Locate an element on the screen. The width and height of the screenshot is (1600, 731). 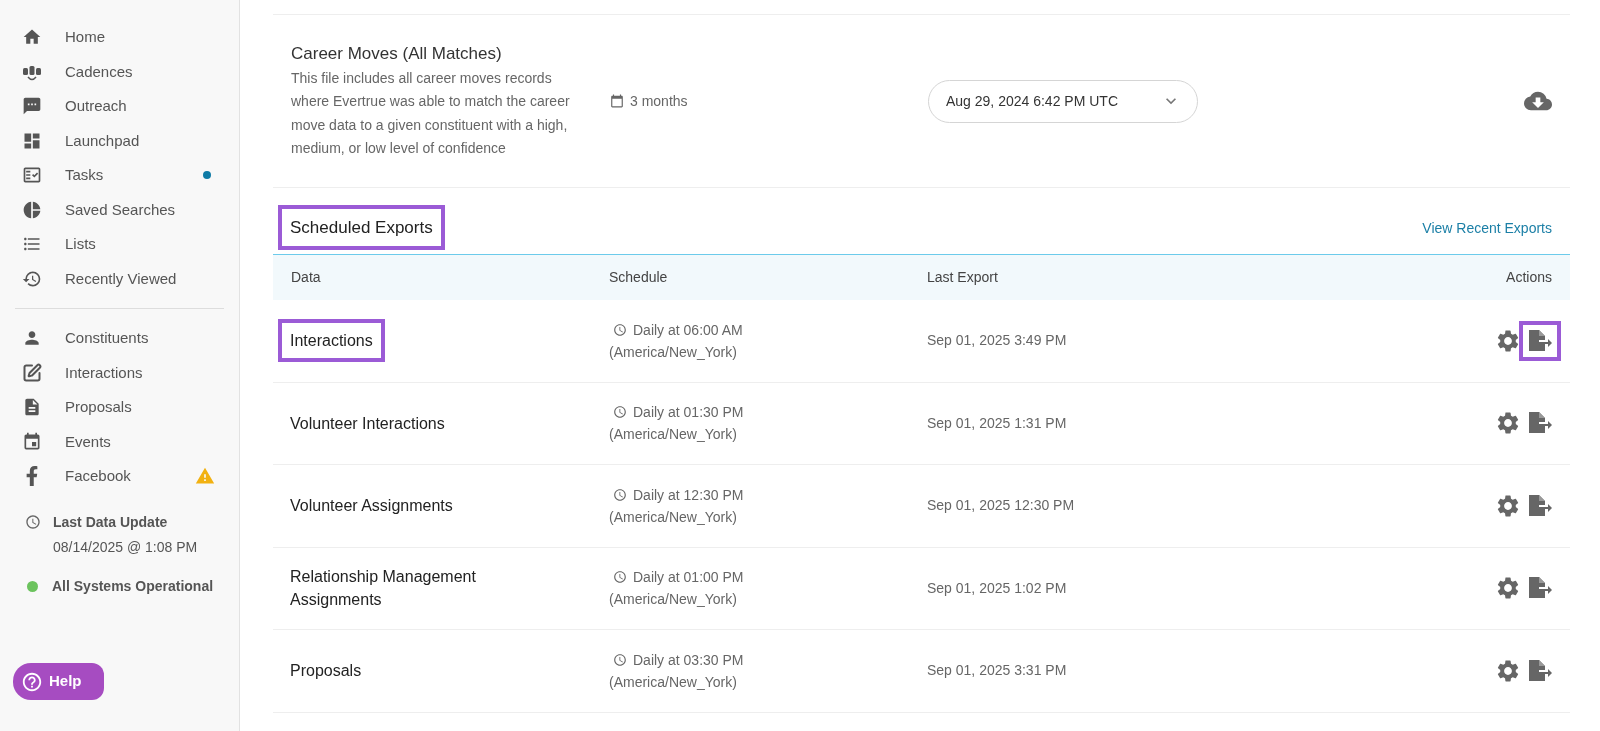
calendar-icon is located at coordinates (617, 101).